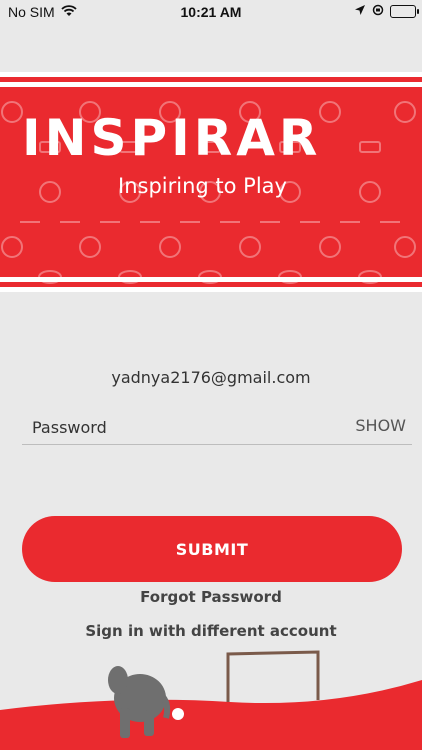 The height and width of the screenshot is (750, 422). Describe the element at coordinates (183, 427) in the screenshot. I see `password-input` at that location.